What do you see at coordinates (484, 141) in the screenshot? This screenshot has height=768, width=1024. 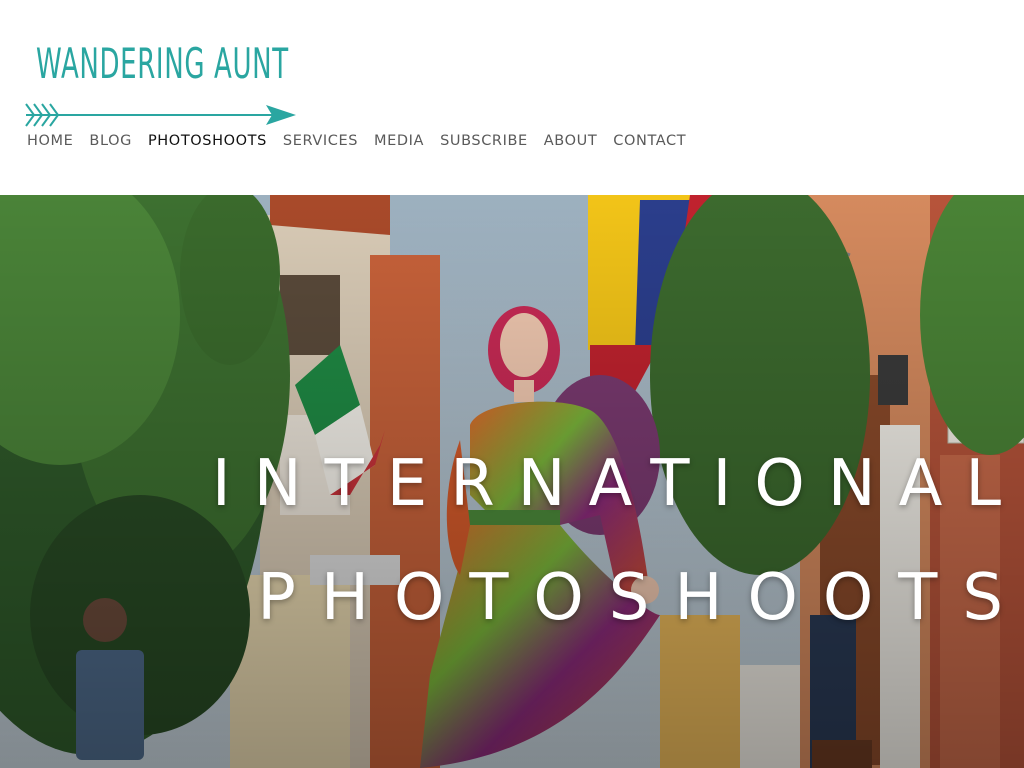 I see `nav-subscribe: SUBSCRIBE` at bounding box center [484, 141].